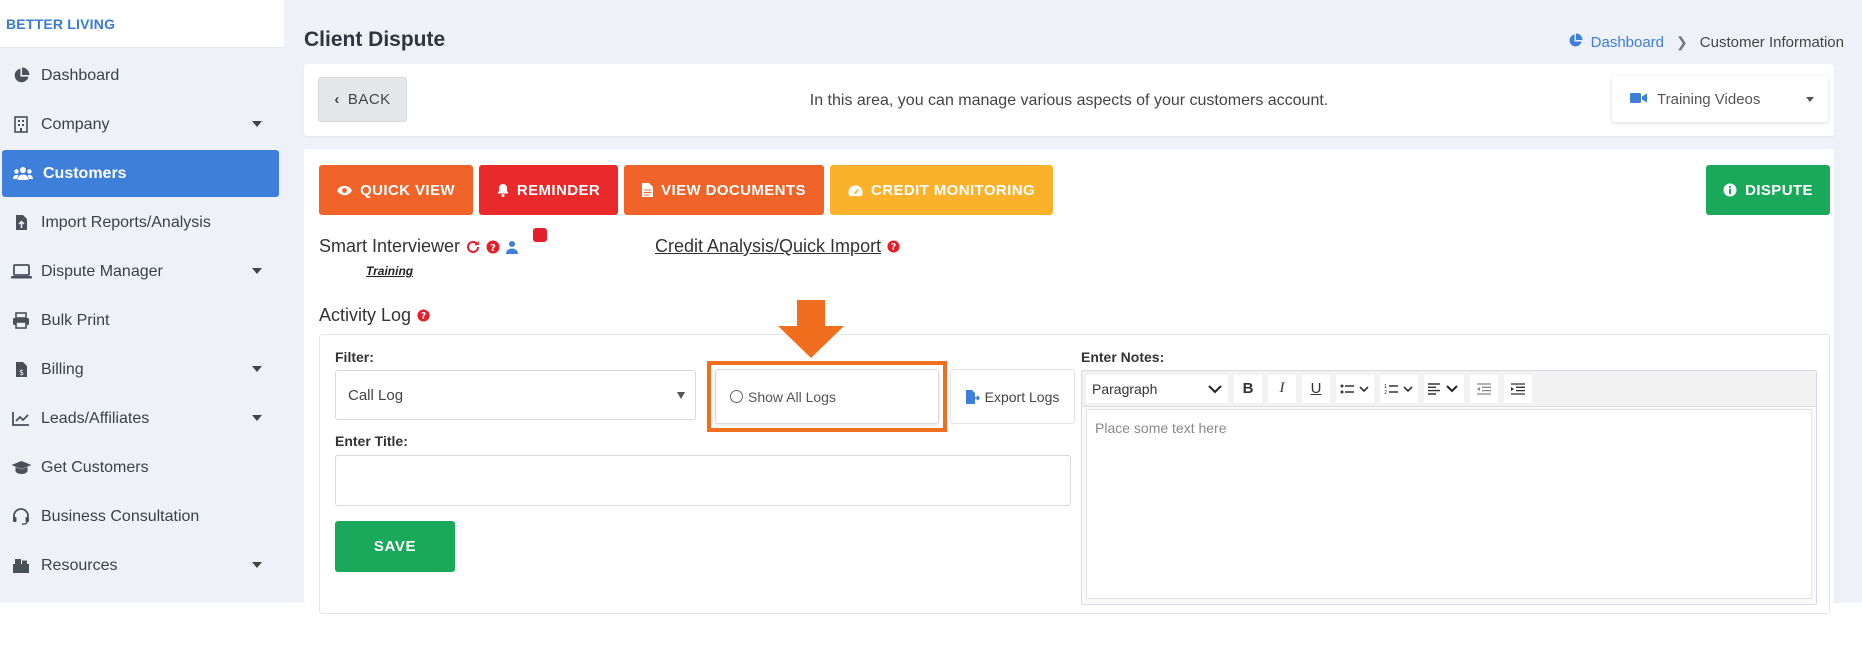 Image resolution: width=1862 pixels, height=654 pixels. Describe the element at coordinates (365, 315) in the screenshot. I see `activity-log-title: Activity Log` at that location.